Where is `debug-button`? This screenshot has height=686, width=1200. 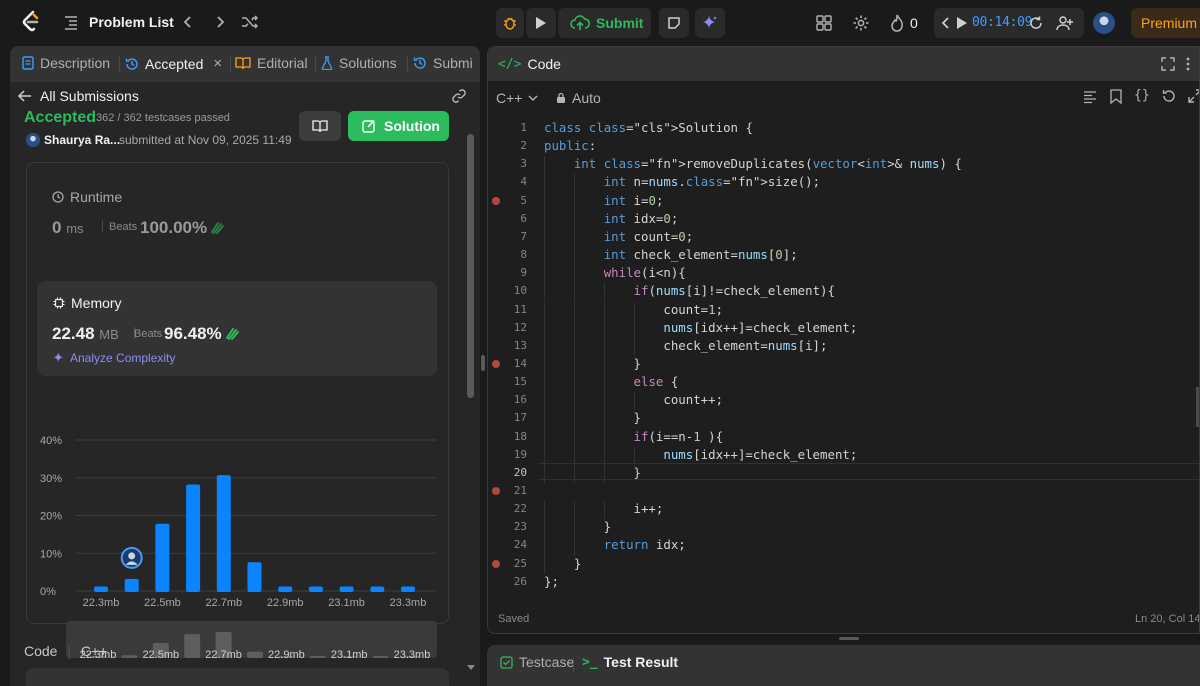
debug-button is located at coordinates (510, 23).